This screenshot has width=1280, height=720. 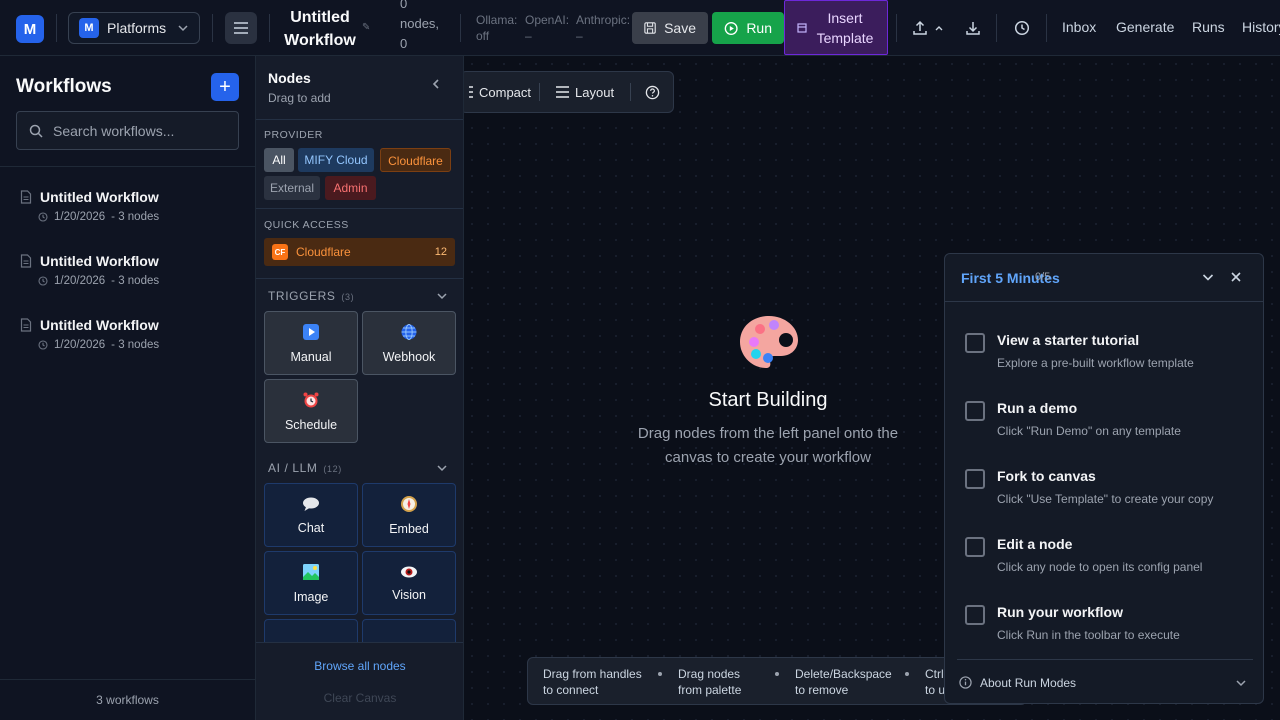 What do you see at coordinates (1105, 681) in the screenshot?
I see `about-run-modes-toggle: About Run Modes` at bounding box center [1105, 681].